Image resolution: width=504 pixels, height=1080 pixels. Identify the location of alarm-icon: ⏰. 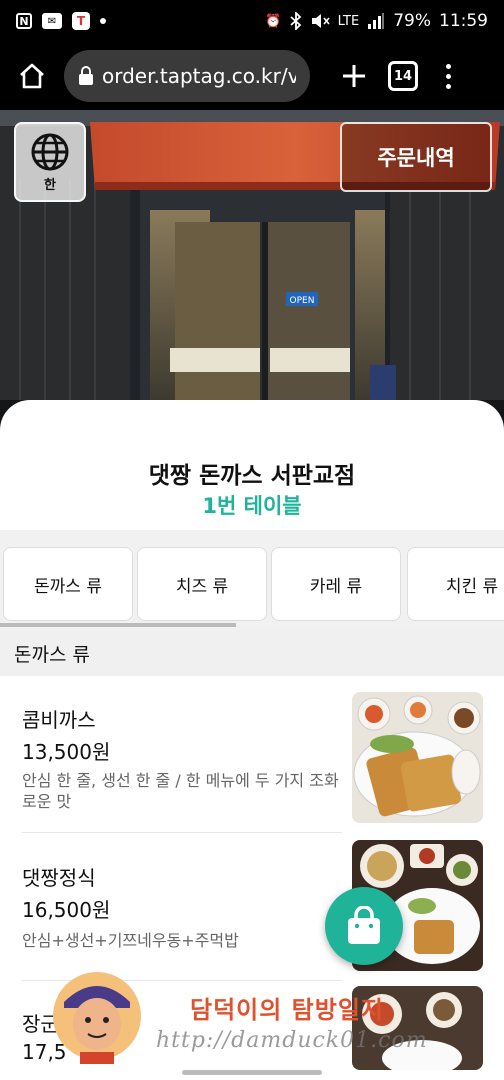
(273, 21).